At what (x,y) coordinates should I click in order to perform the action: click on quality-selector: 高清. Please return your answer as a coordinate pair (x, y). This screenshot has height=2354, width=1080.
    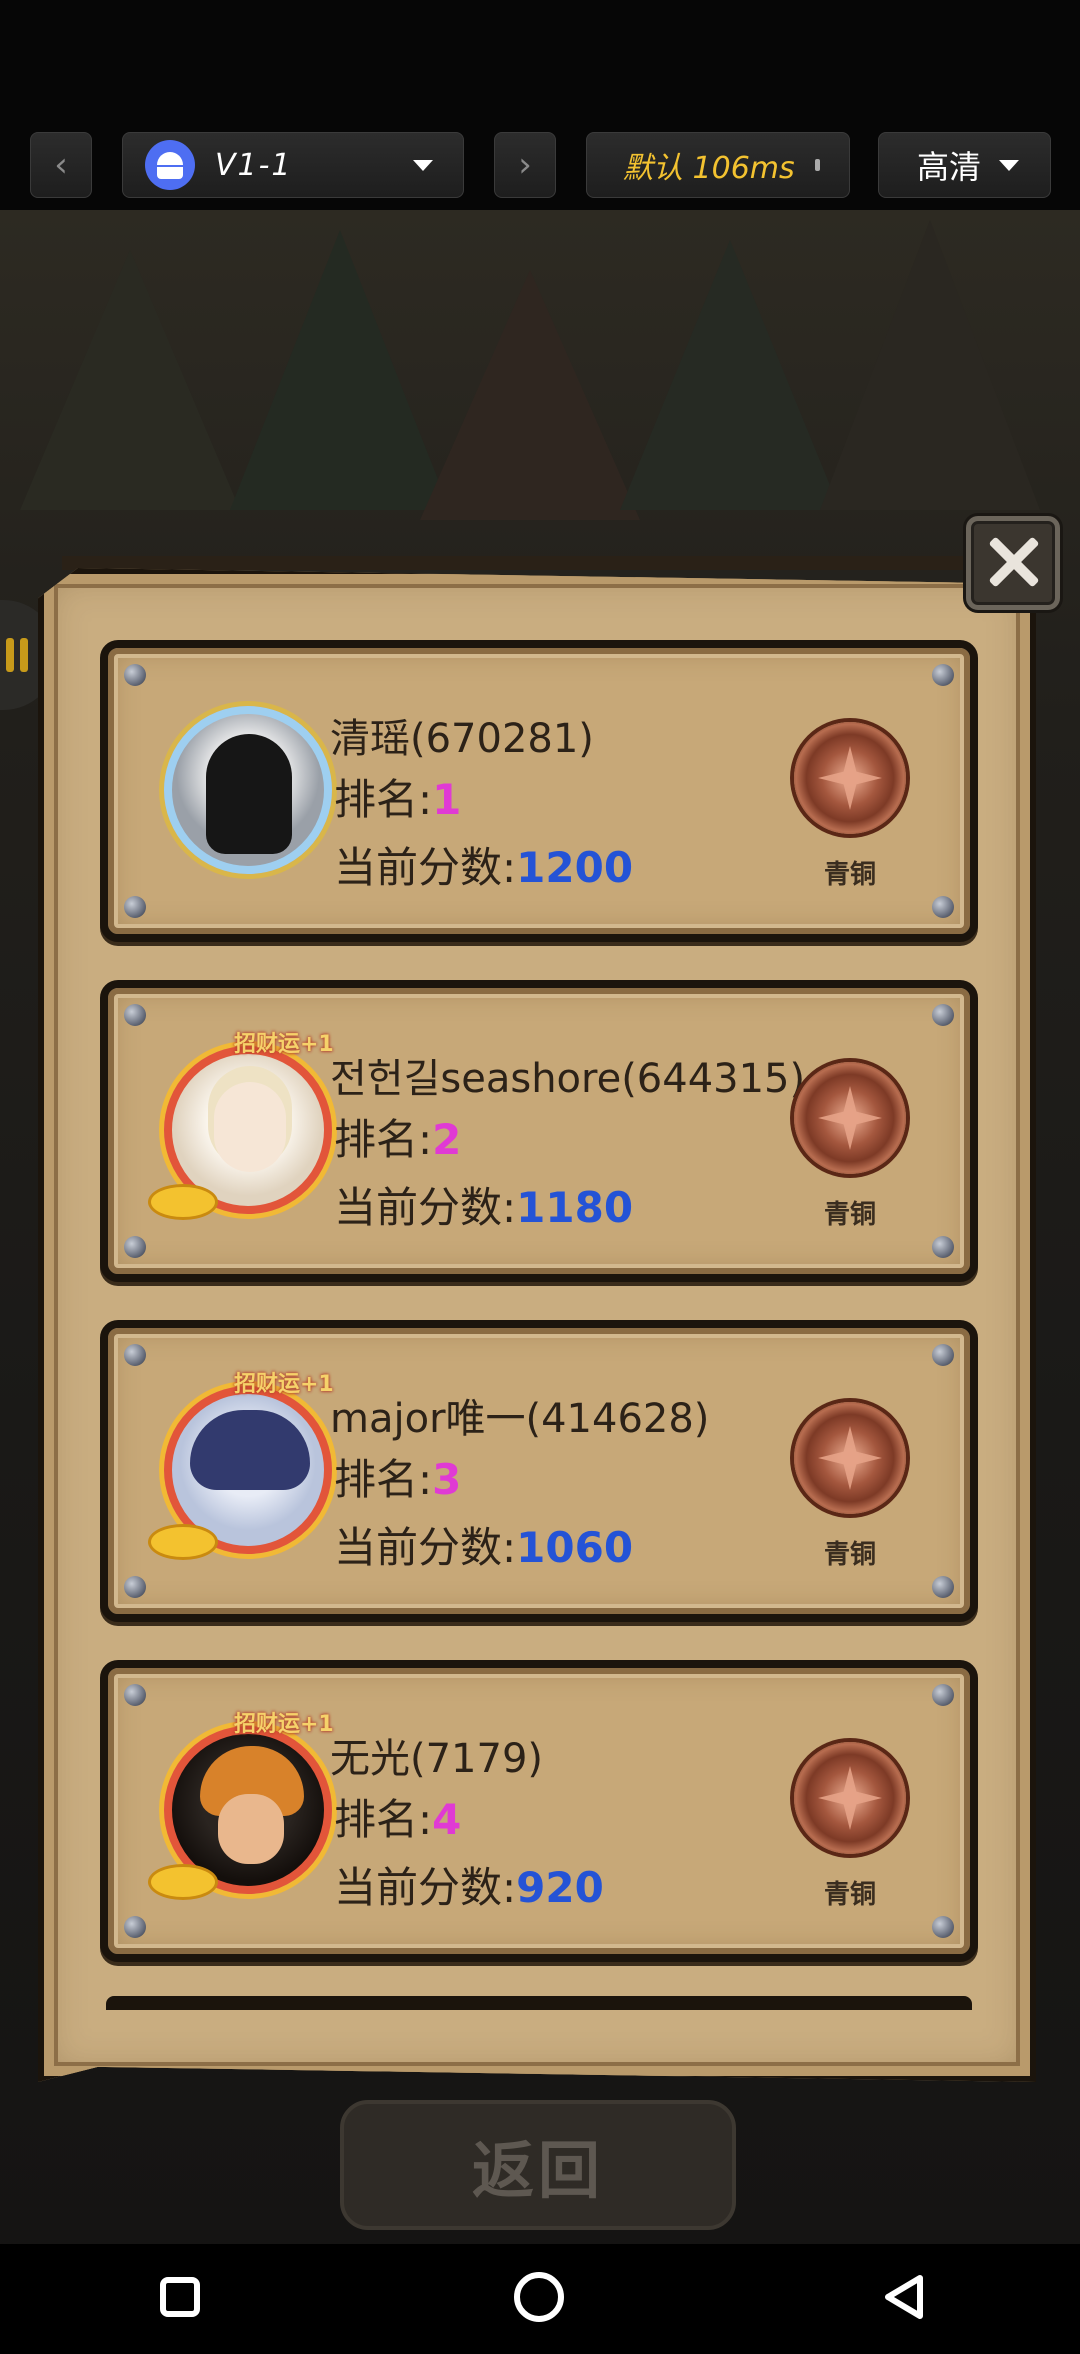
    Looking at the image, I should click on (964, 165).